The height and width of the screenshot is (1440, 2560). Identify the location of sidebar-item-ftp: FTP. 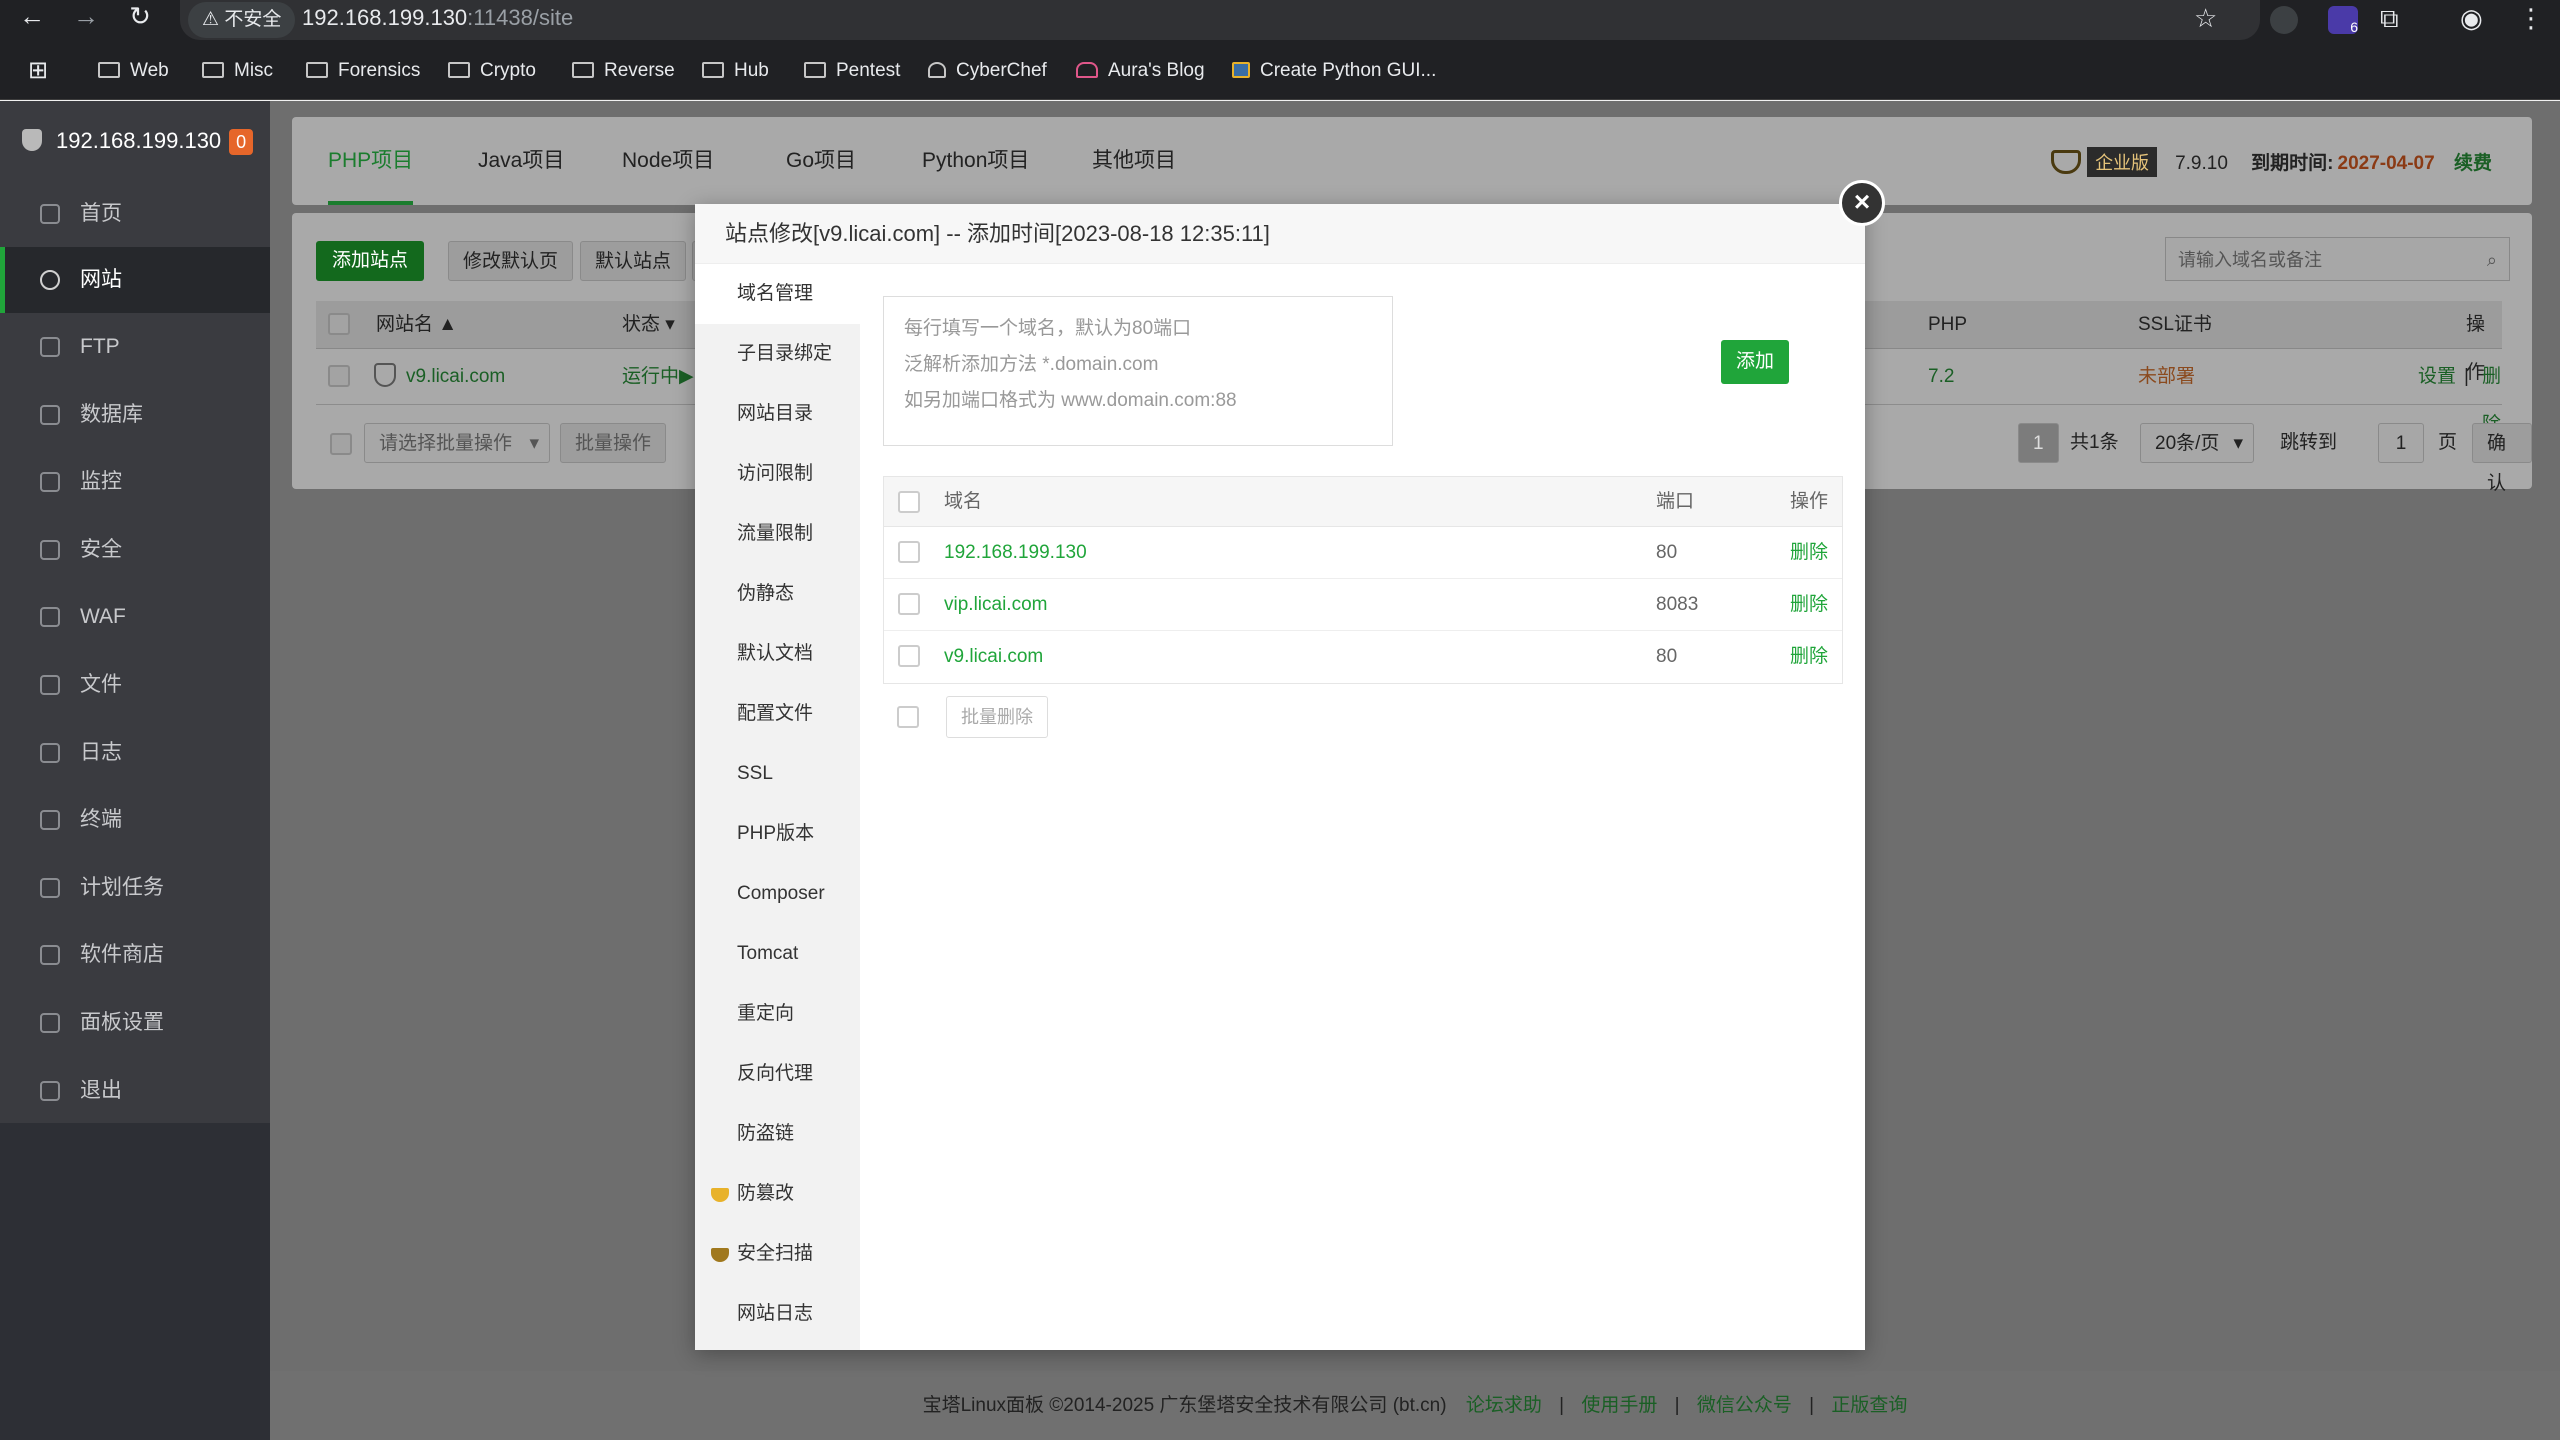
(135, 347).